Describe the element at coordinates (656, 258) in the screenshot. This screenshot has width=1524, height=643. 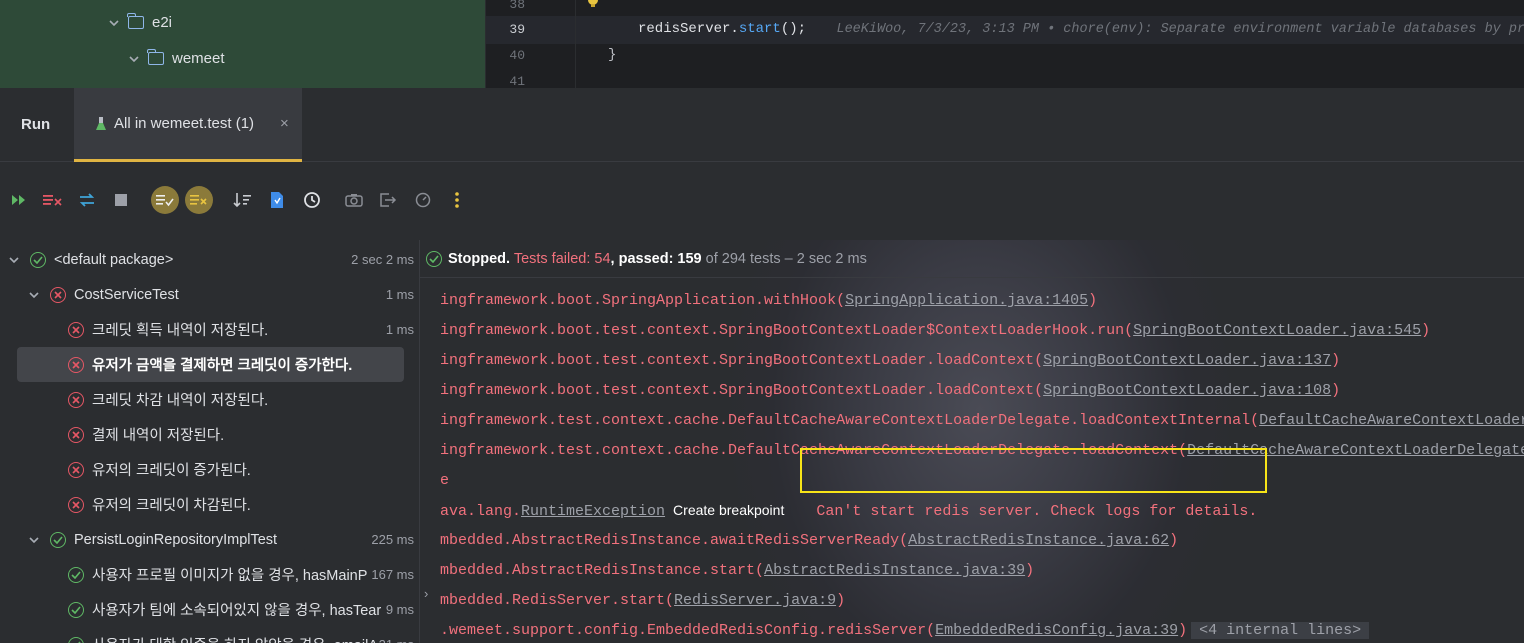
I see `status-passed-count: , passed: 159` at that location.